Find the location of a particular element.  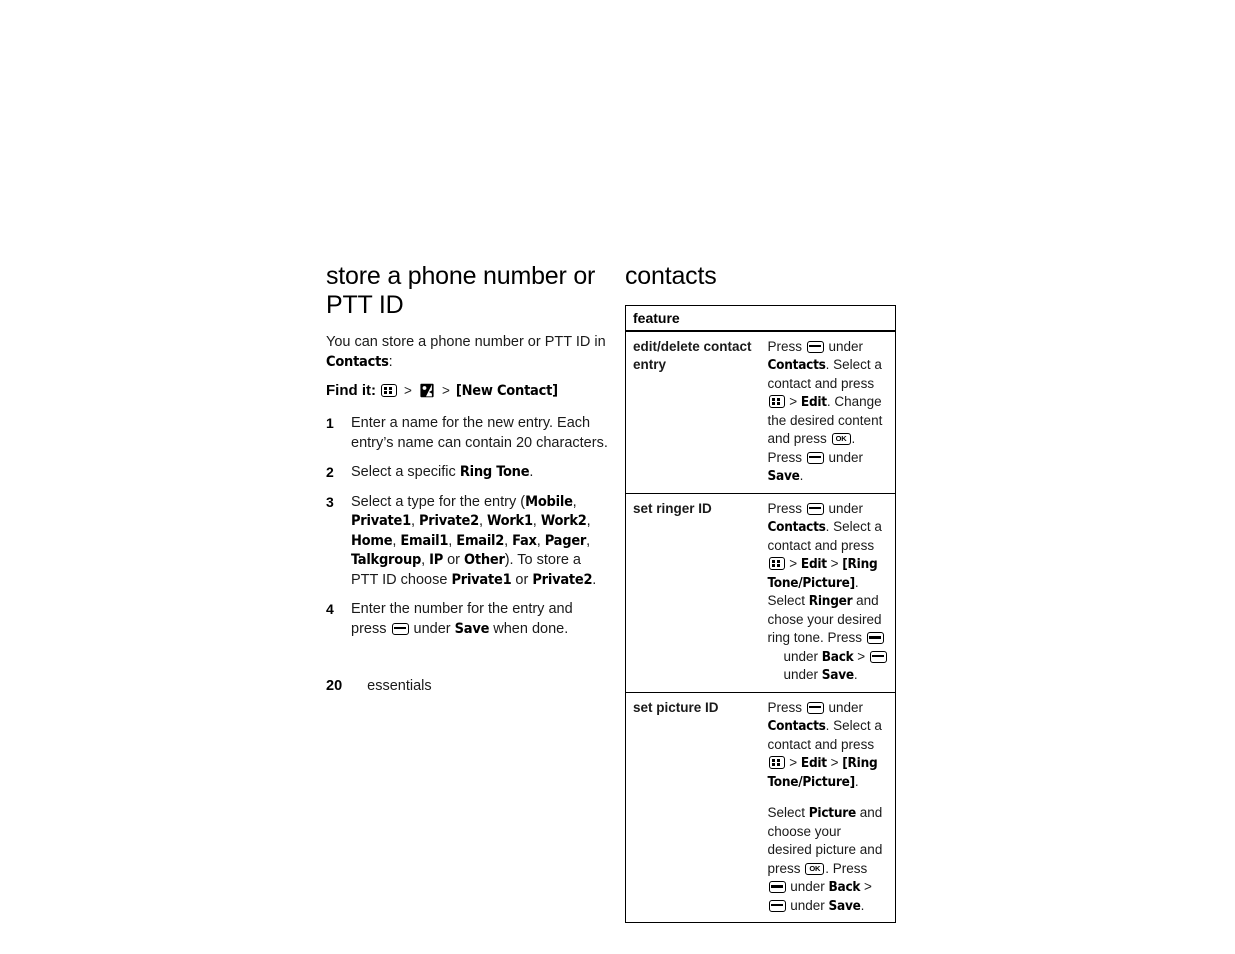

step-item: 2 Select a specific Ring Tone. is located at coordinates (469, 473).